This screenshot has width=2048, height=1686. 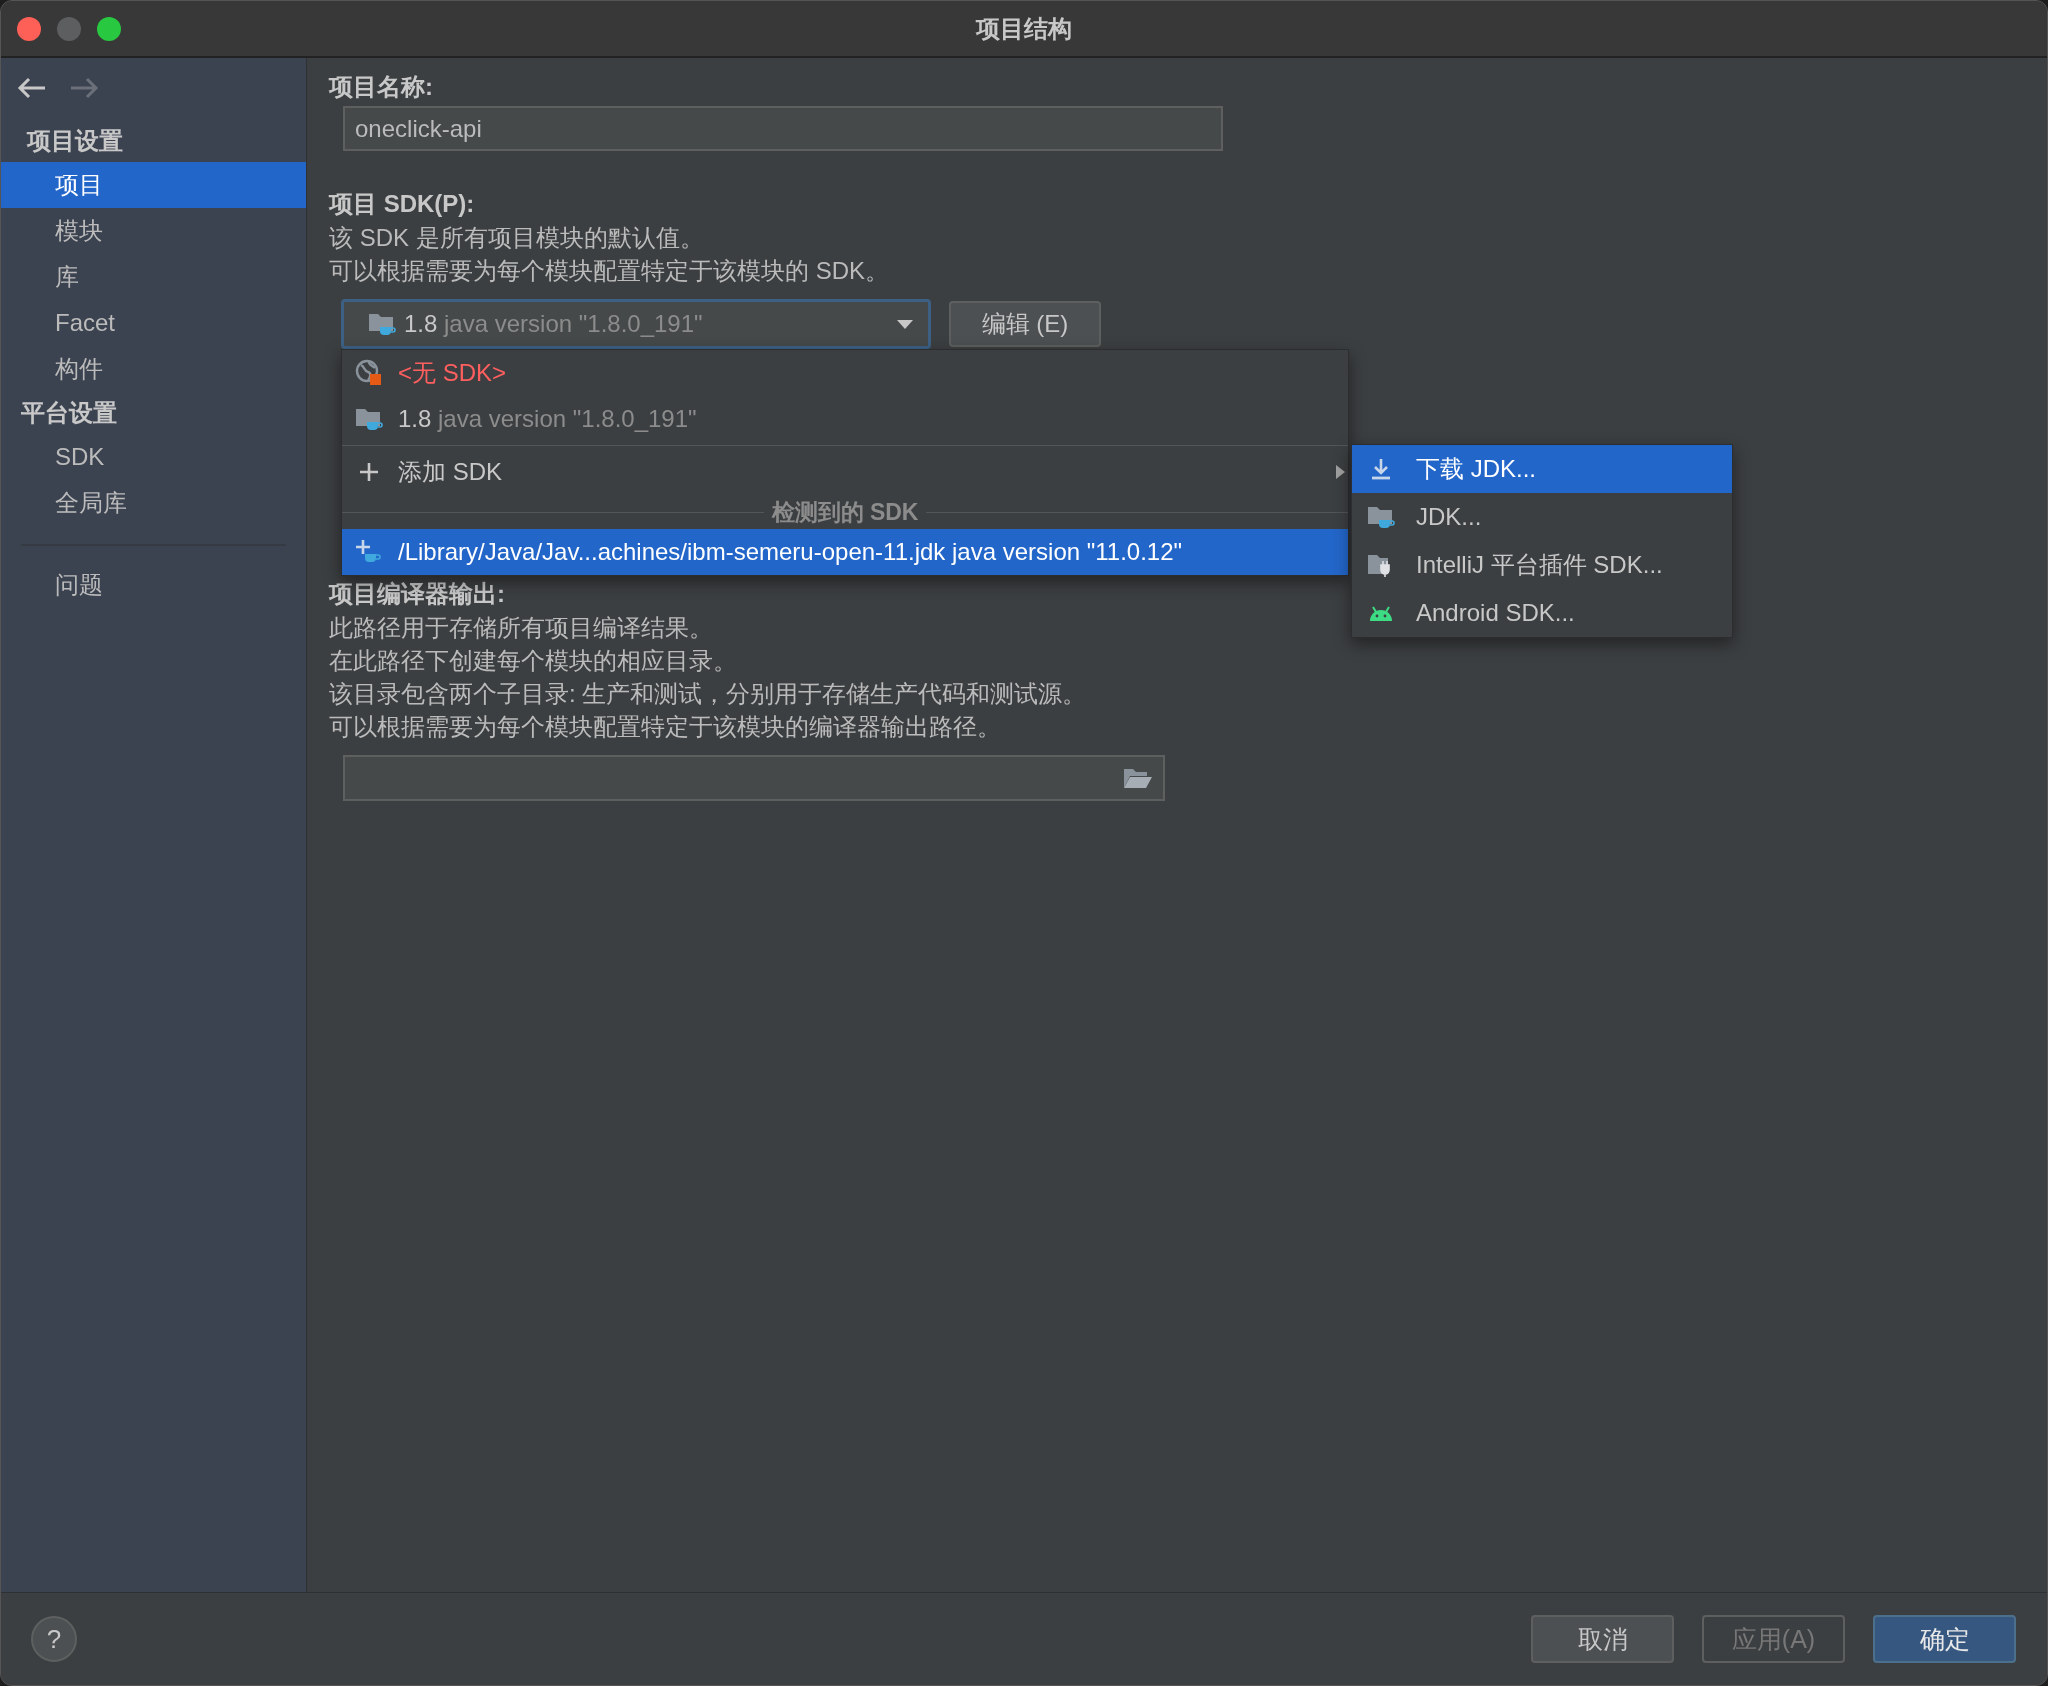 I want to click on sidebar-item: 库, so click(x=153, y=277).